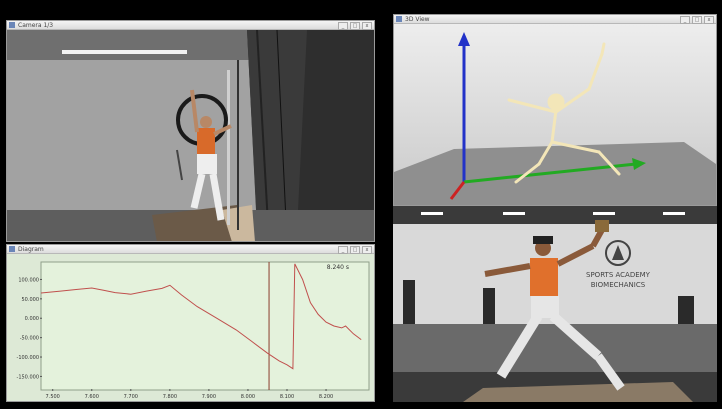 Image resolution: width=722 pixels, height=409 pixels. What do you see at coordinates (31, 249) in the screenshot?
I see `diagram-window-title: Diagram` at bounding box center [31, 249].